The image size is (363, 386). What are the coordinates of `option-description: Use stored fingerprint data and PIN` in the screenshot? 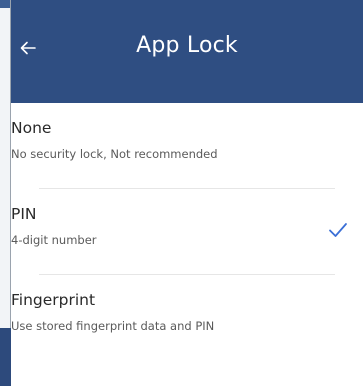 It's located at (113, 326).